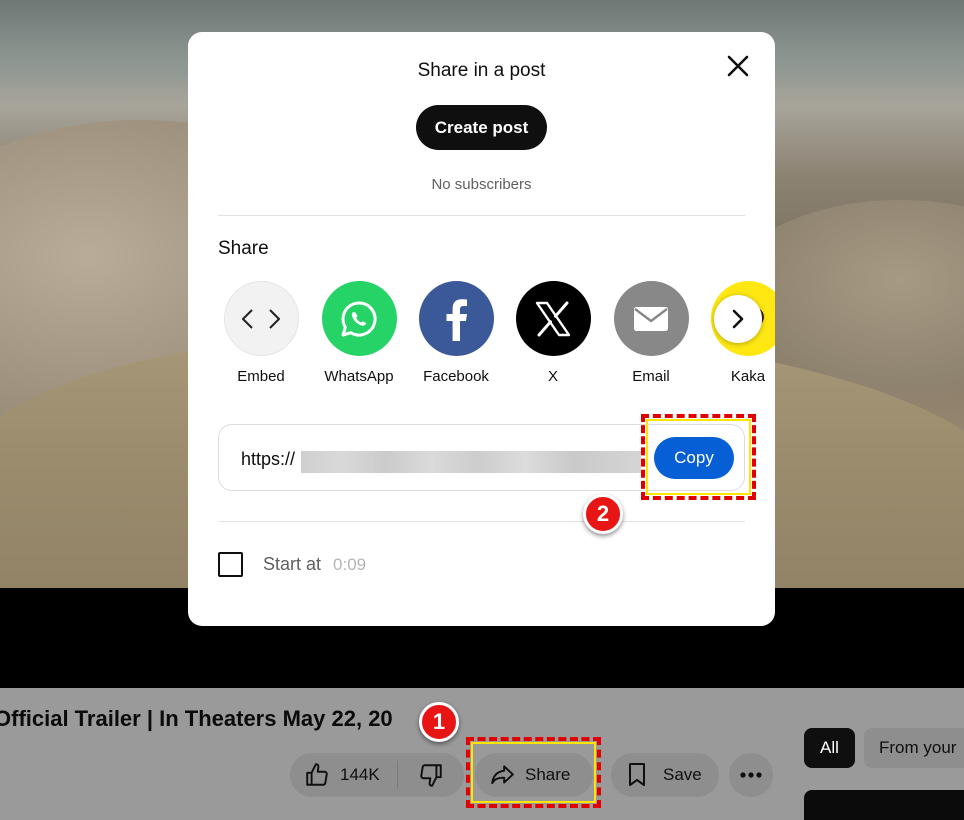 Image resolution: width=964 pixels, height=820 pixels. I want to click on facebook-circle, so click(456, 318).